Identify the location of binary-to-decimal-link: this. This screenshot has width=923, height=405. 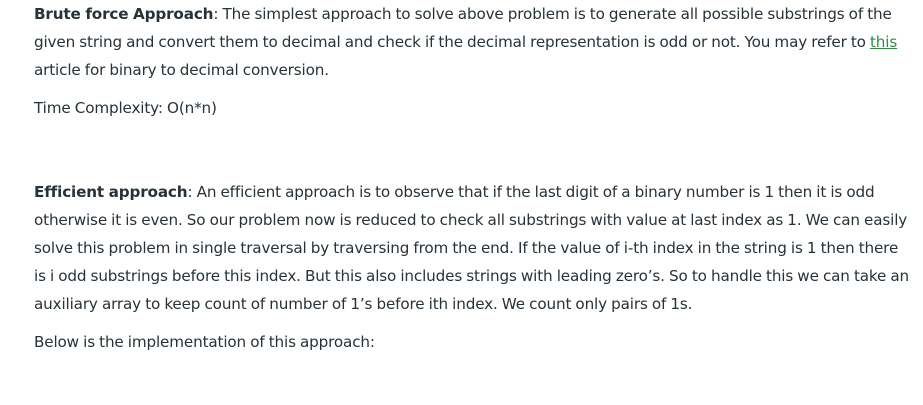
(883, 42).